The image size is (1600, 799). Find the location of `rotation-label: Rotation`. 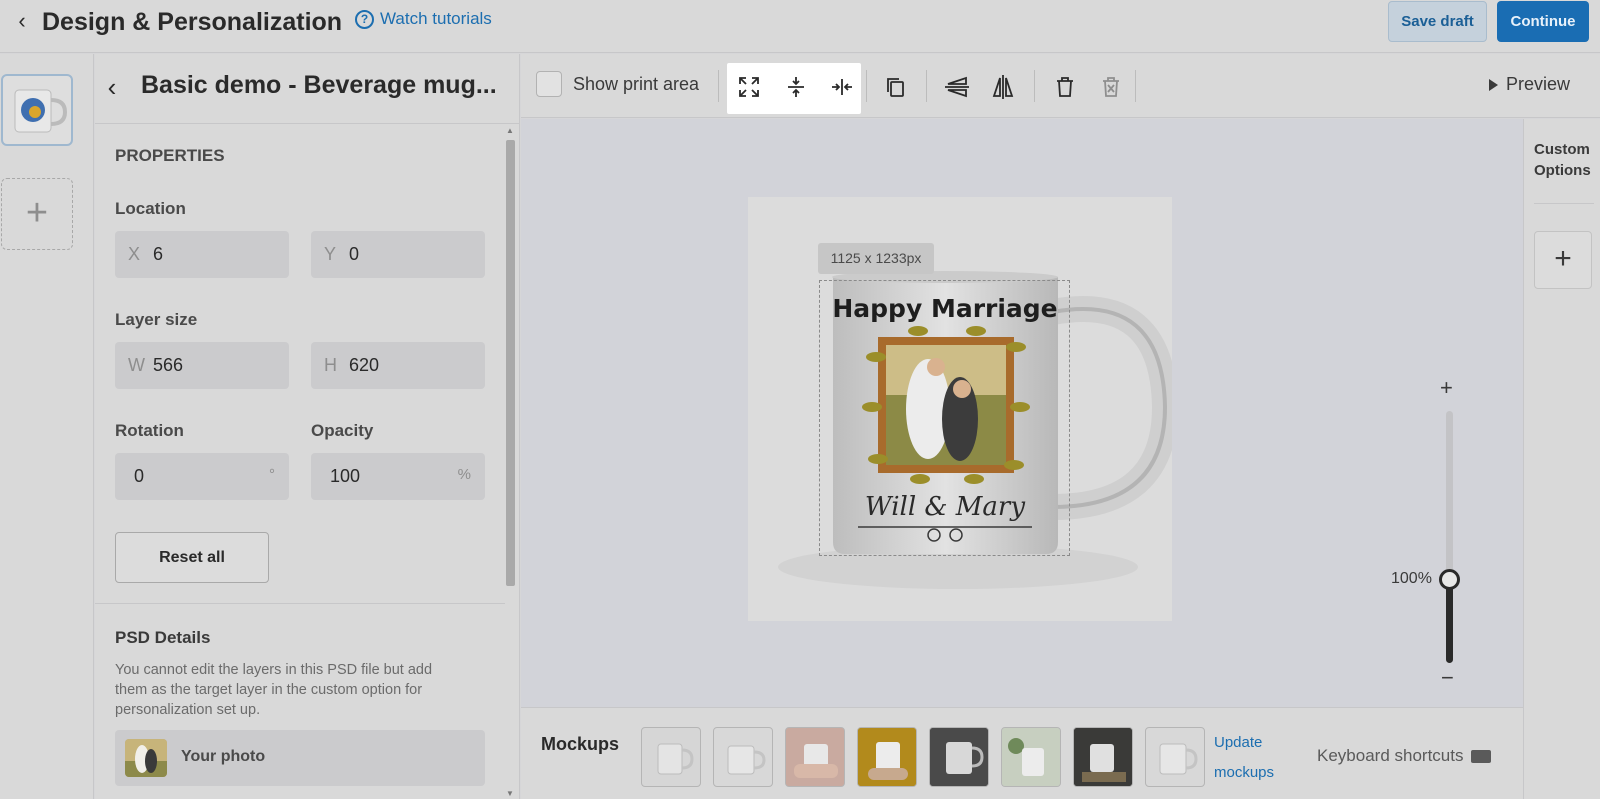

rotation-label: Rotation is located at coordinates (149, 430).